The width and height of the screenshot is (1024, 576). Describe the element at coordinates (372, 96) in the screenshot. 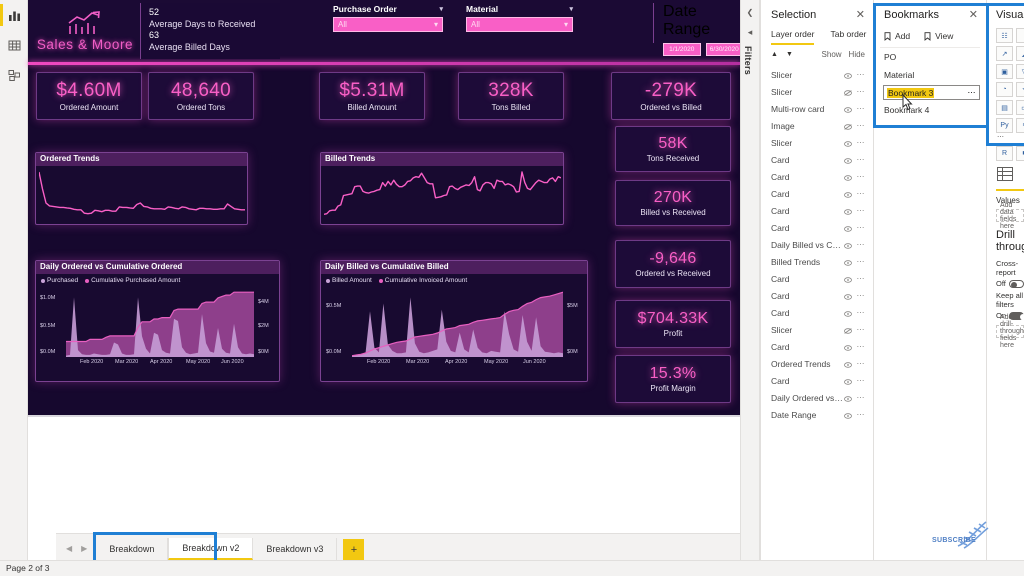

I see `card-billed-amount: $5.31M Billed Amount` at that location.